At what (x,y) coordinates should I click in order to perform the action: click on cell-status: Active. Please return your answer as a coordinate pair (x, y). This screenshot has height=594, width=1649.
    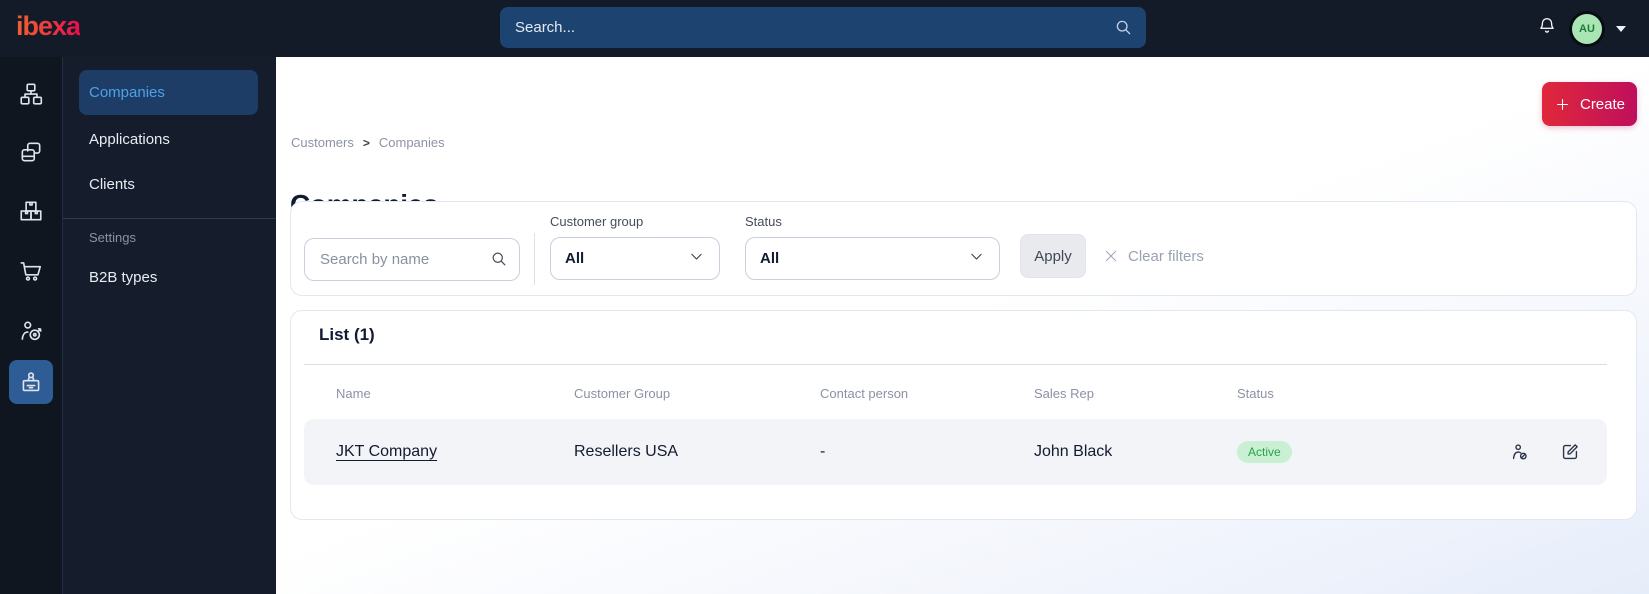
    Looking at the image, I should click on (1264, 452).